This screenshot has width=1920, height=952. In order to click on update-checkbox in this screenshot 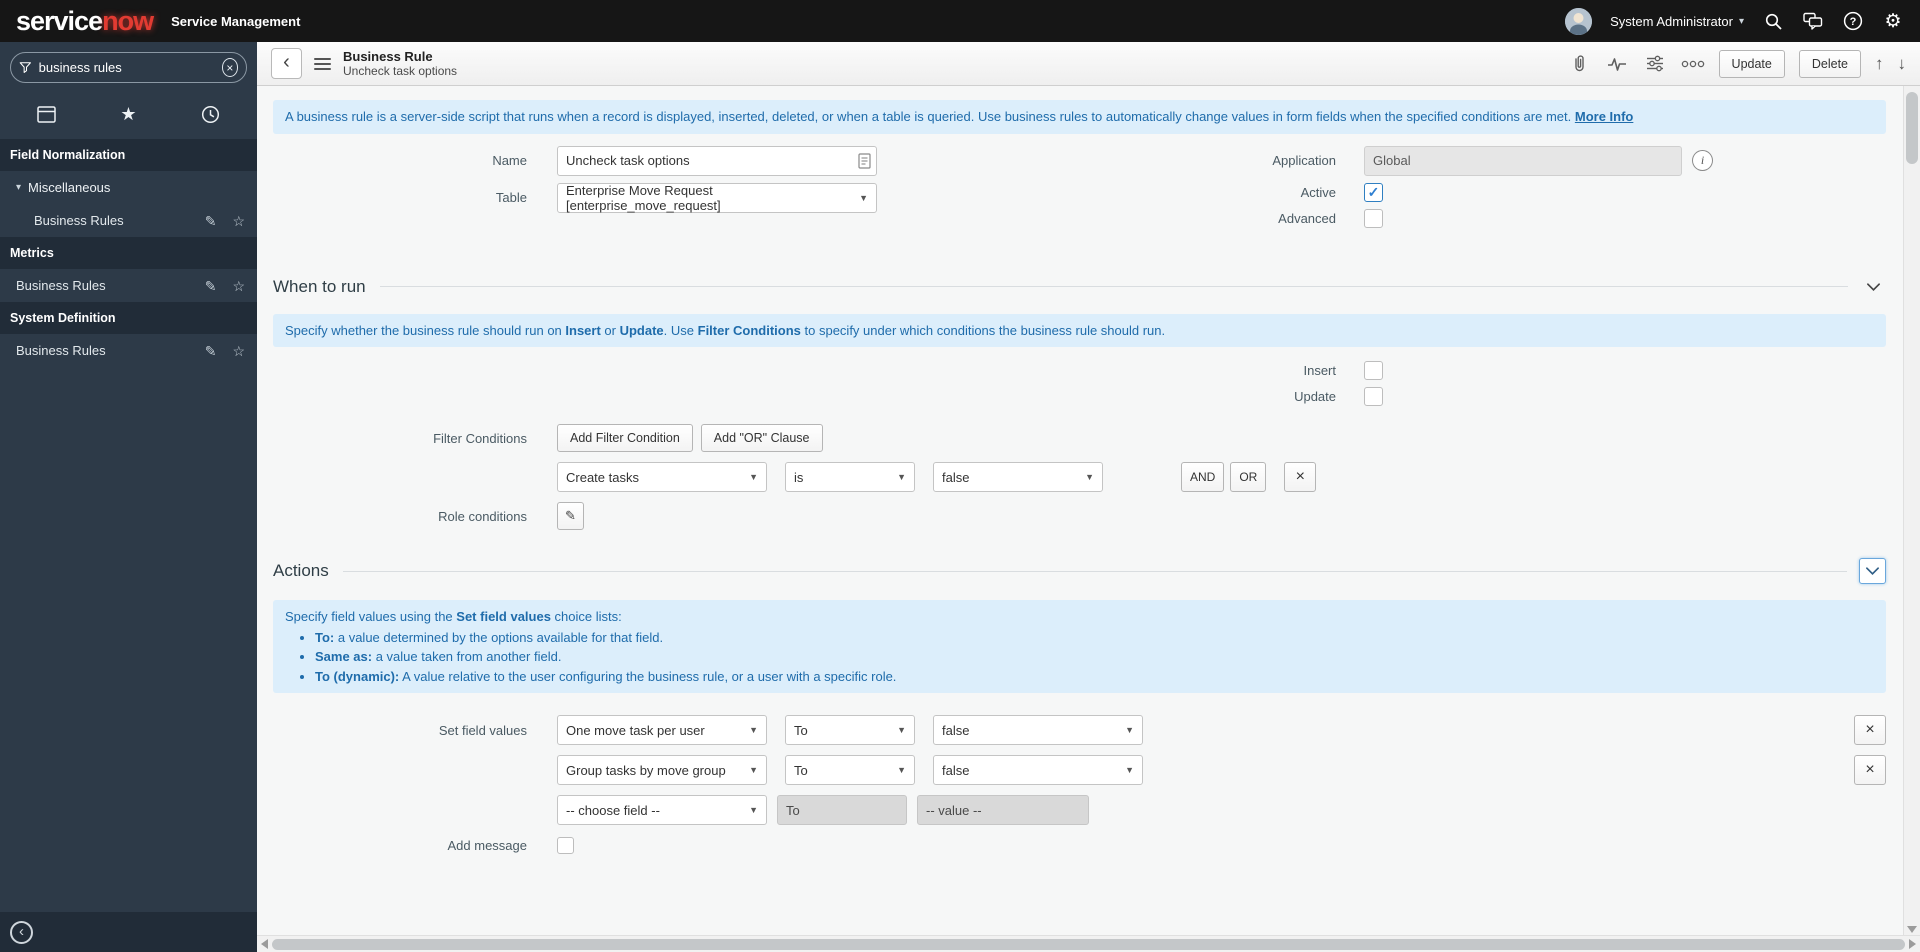, I will do `click(1373, 397)`.